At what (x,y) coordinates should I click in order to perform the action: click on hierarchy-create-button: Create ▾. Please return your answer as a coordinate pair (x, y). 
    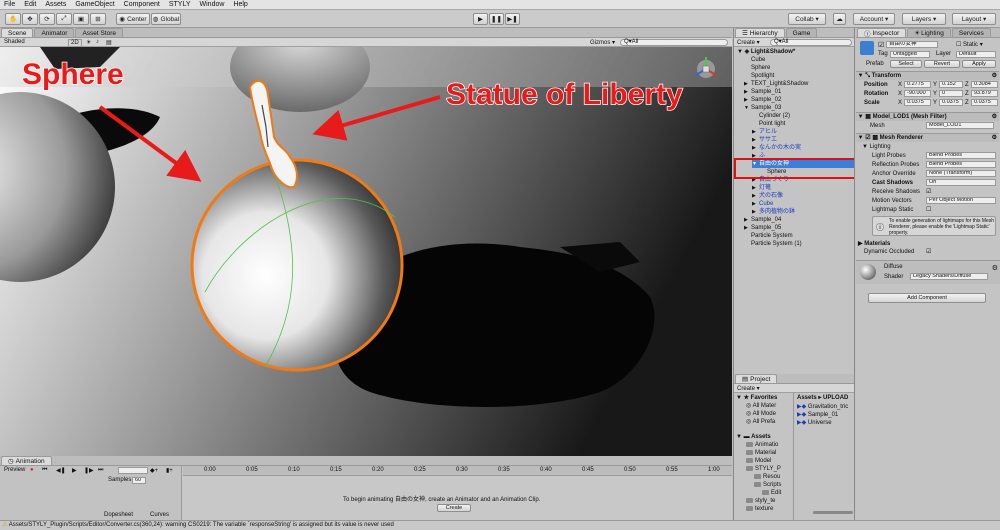
    Looking at the image, I should click on (748, 42).